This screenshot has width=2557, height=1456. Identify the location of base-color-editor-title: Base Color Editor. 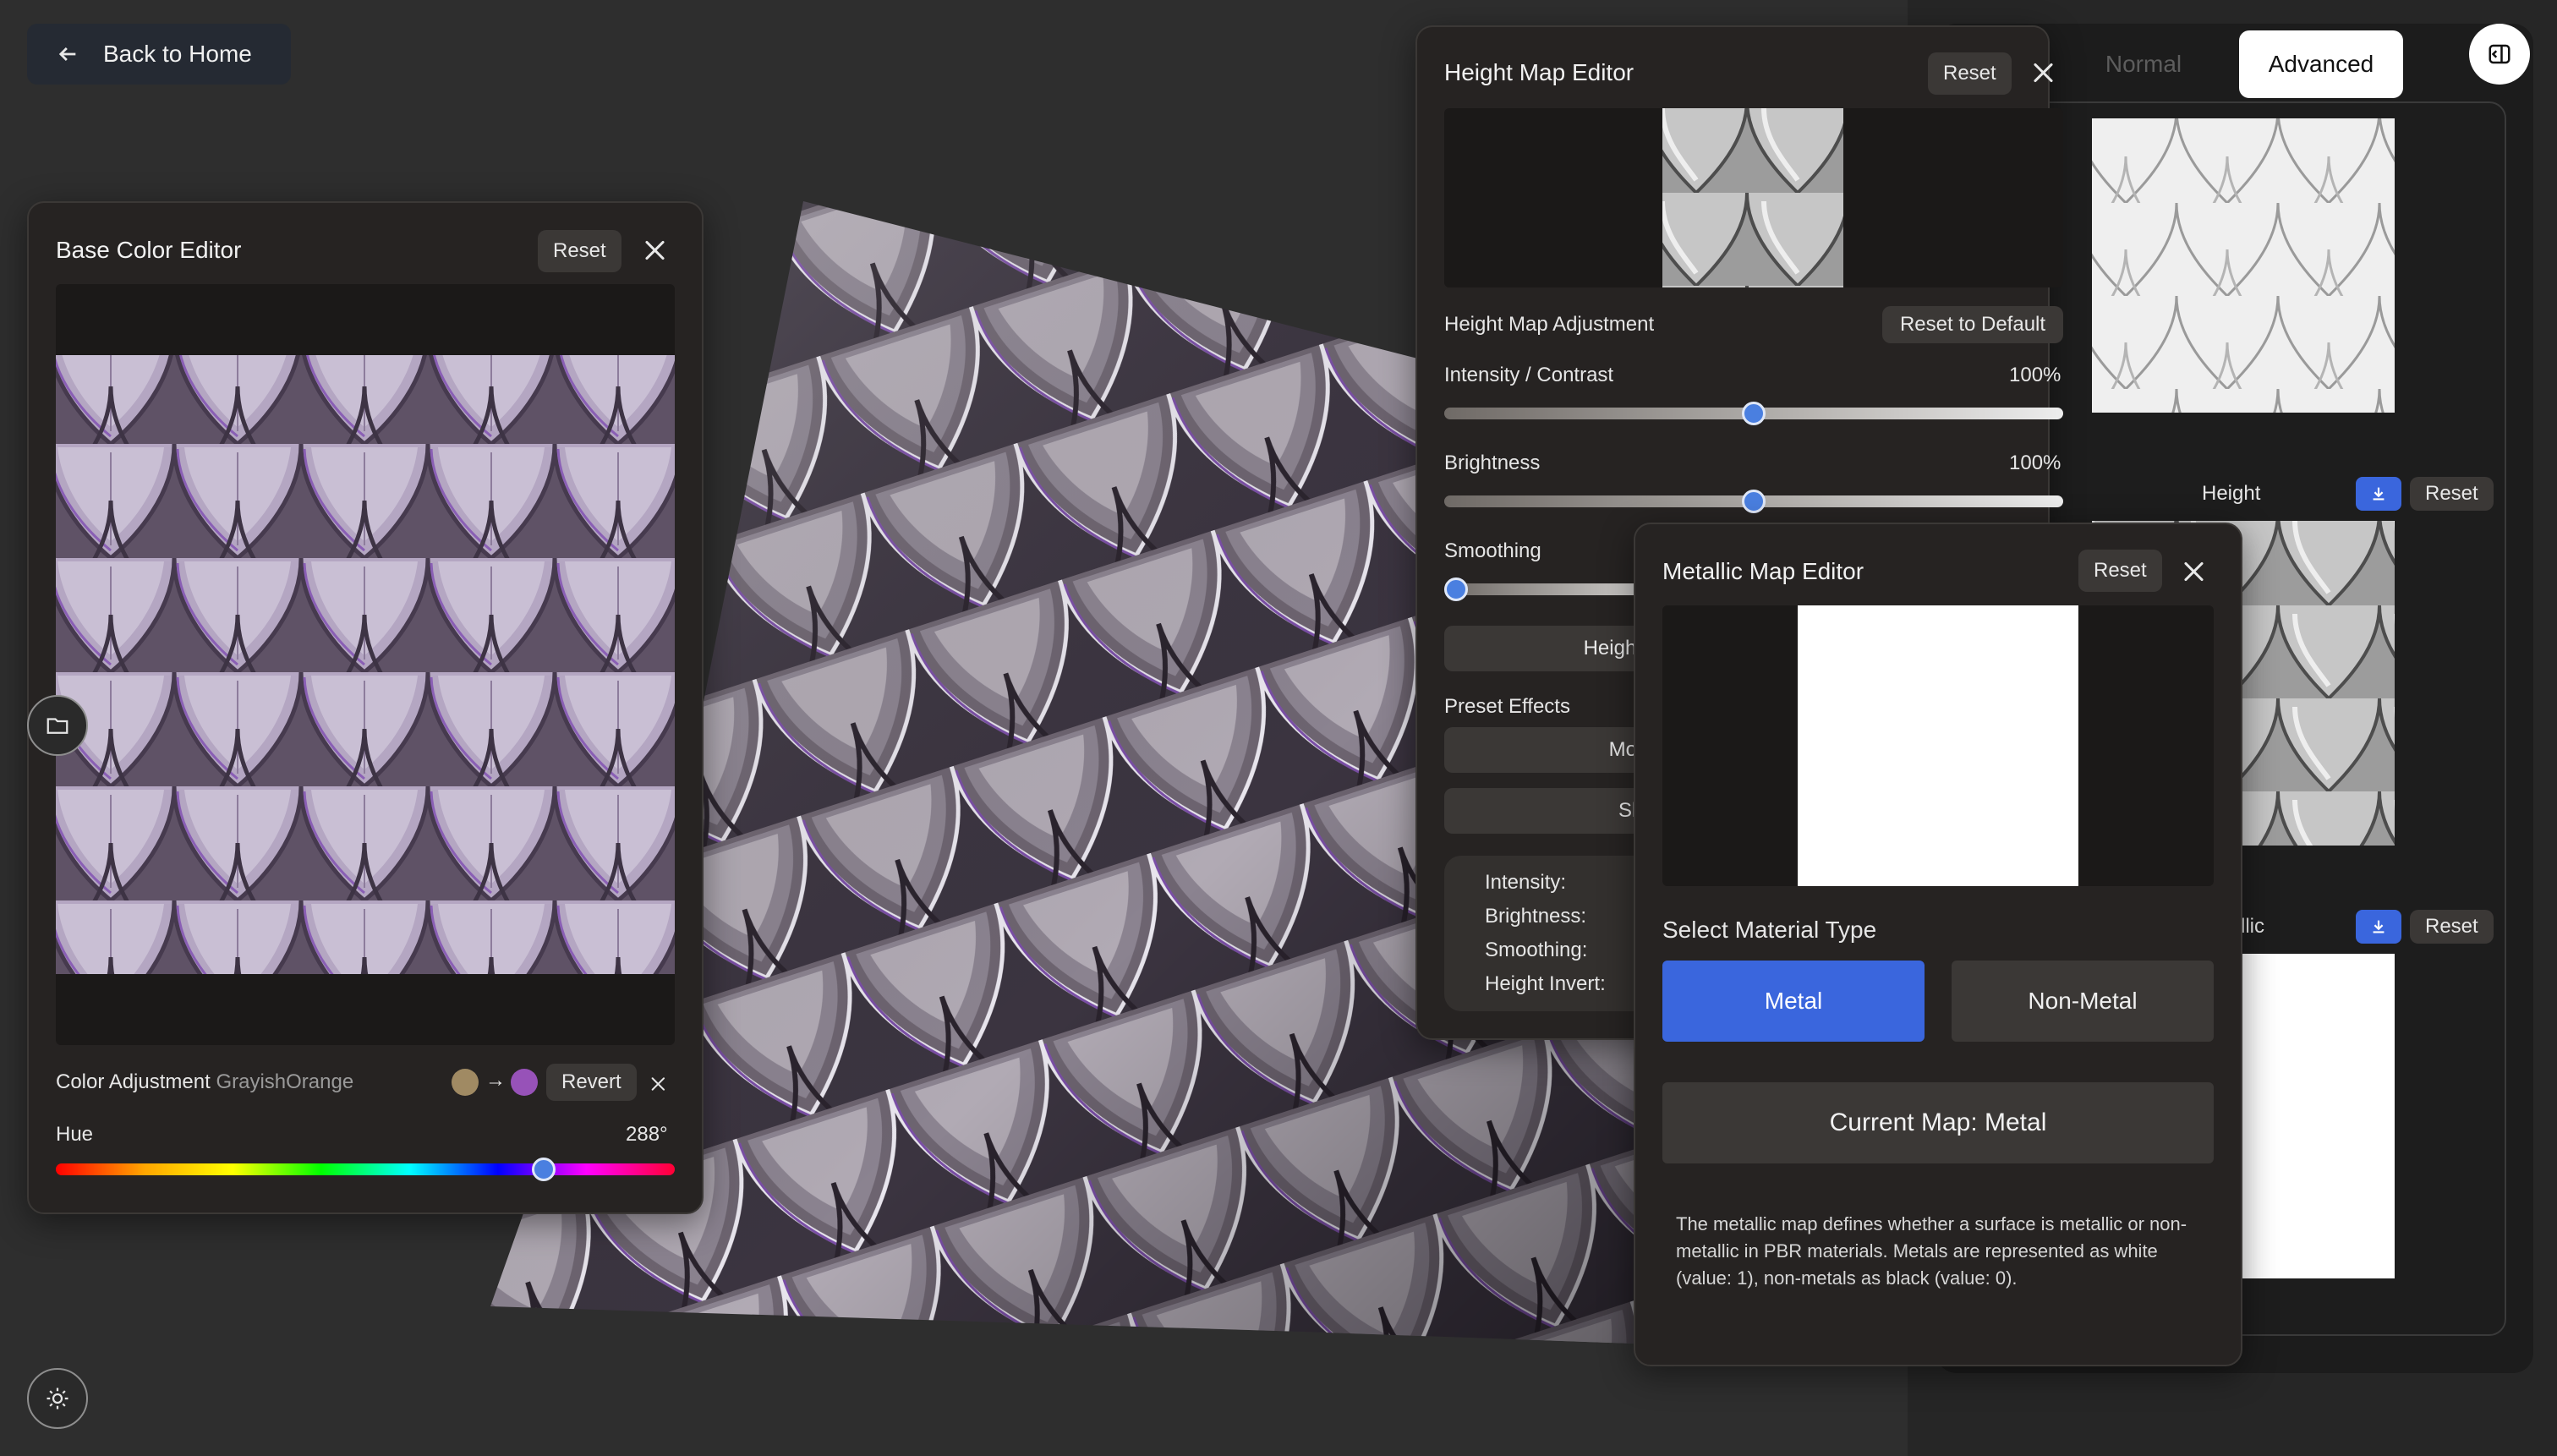
(149, 250).